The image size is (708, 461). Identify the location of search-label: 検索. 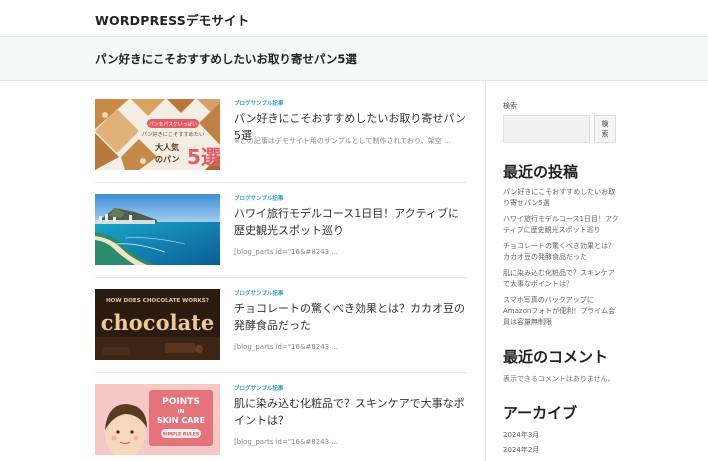
(510, 106).